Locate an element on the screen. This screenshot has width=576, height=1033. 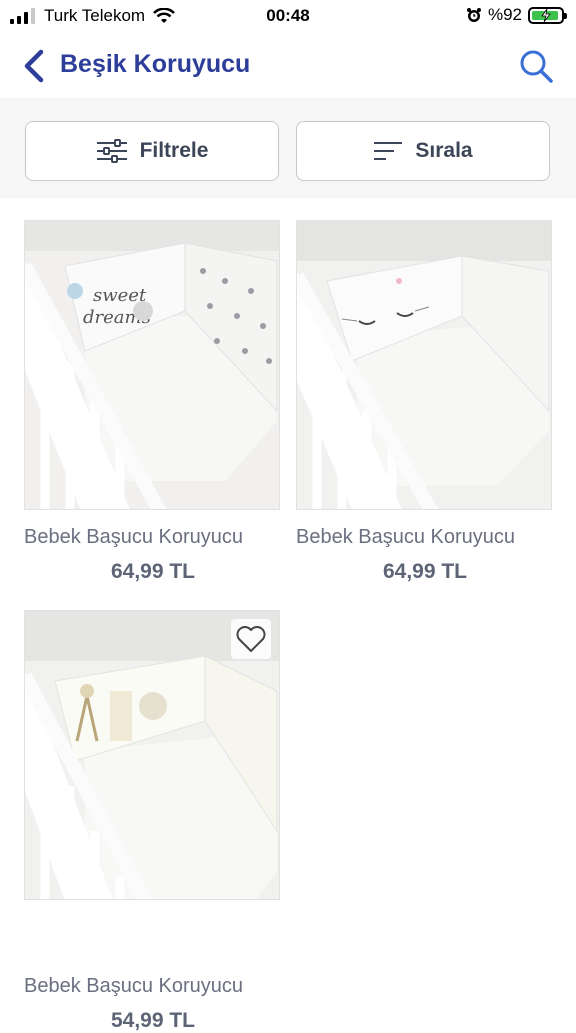
heart-icon is located at coordinates (251, 639).